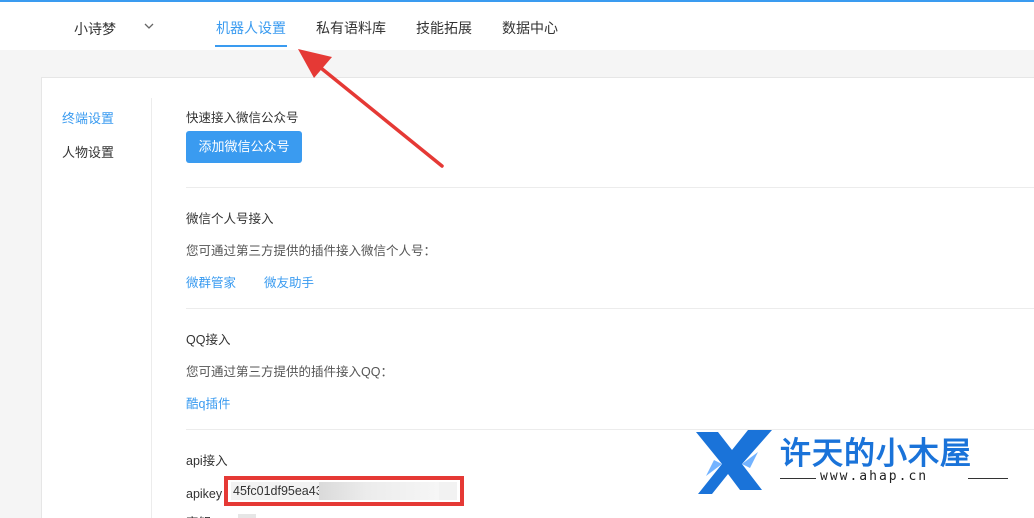  I want to click on sidebar-divider, so click(151, 308).